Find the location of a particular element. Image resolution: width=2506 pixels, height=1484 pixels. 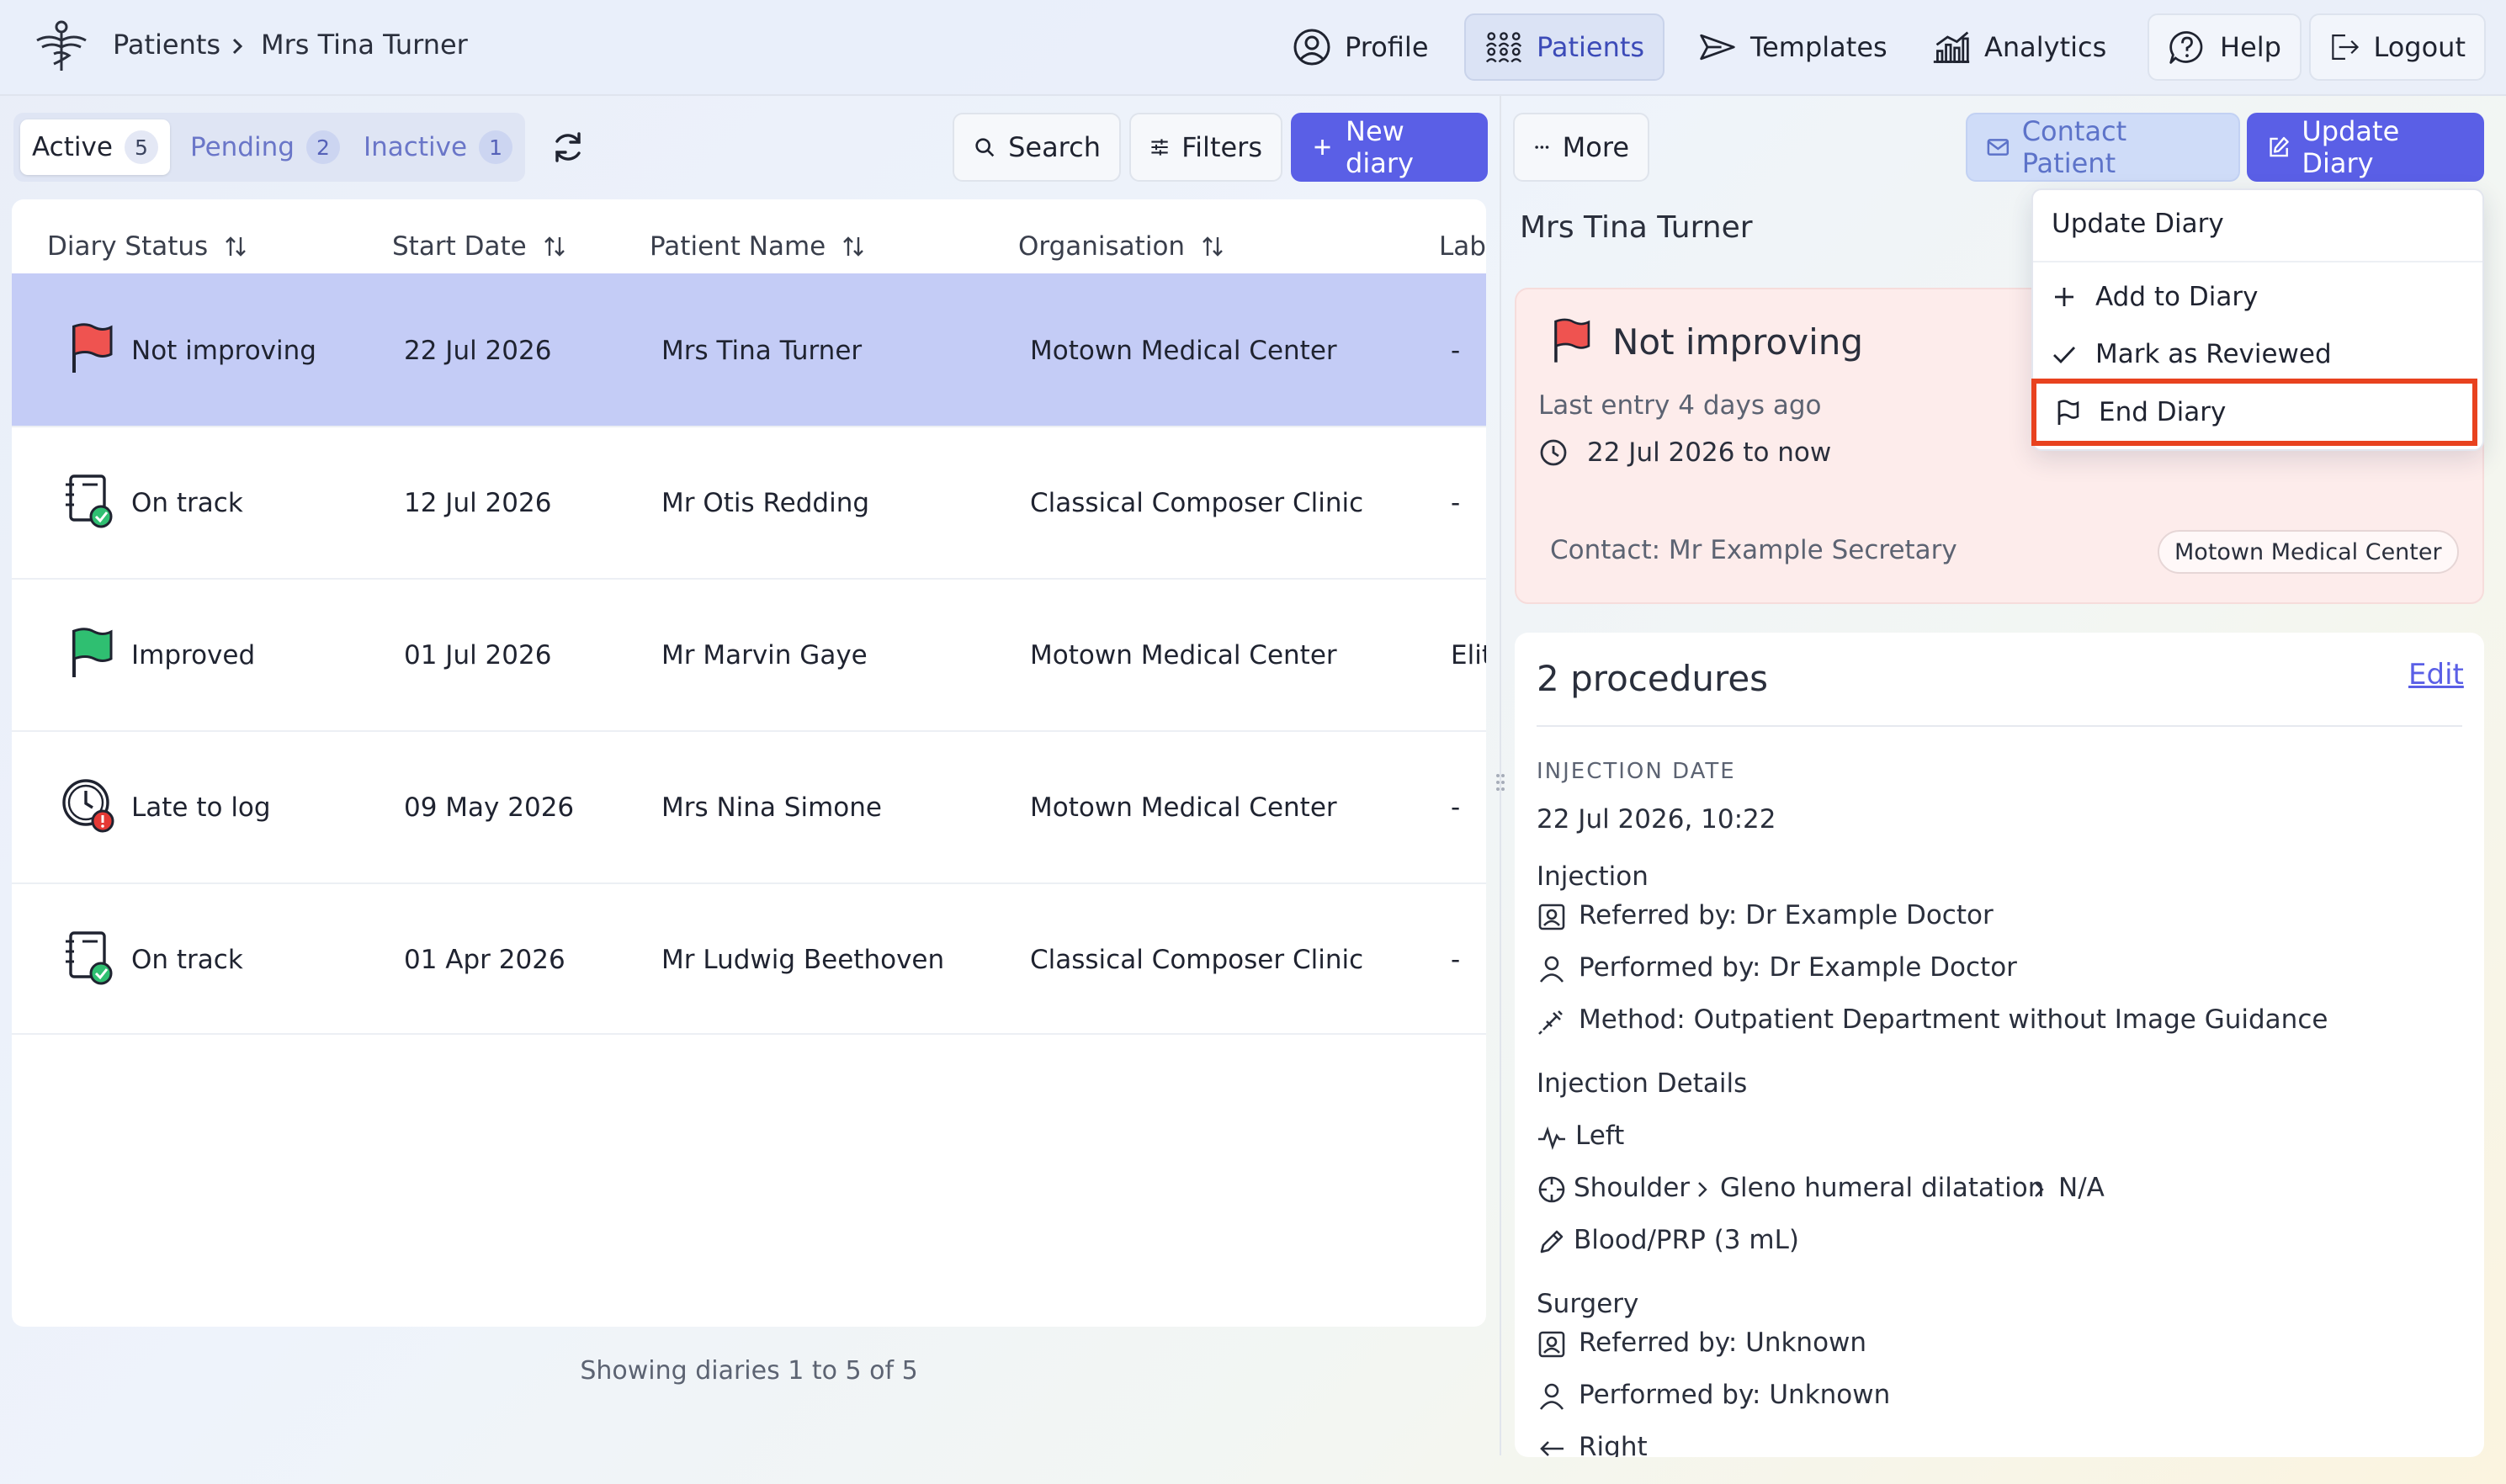

more-dots-icon is located at coordinates (1542, 147).